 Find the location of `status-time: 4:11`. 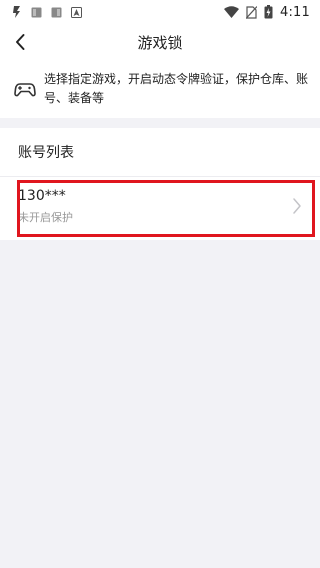

status-time: 4:11 is located at coordinates (295, 12).